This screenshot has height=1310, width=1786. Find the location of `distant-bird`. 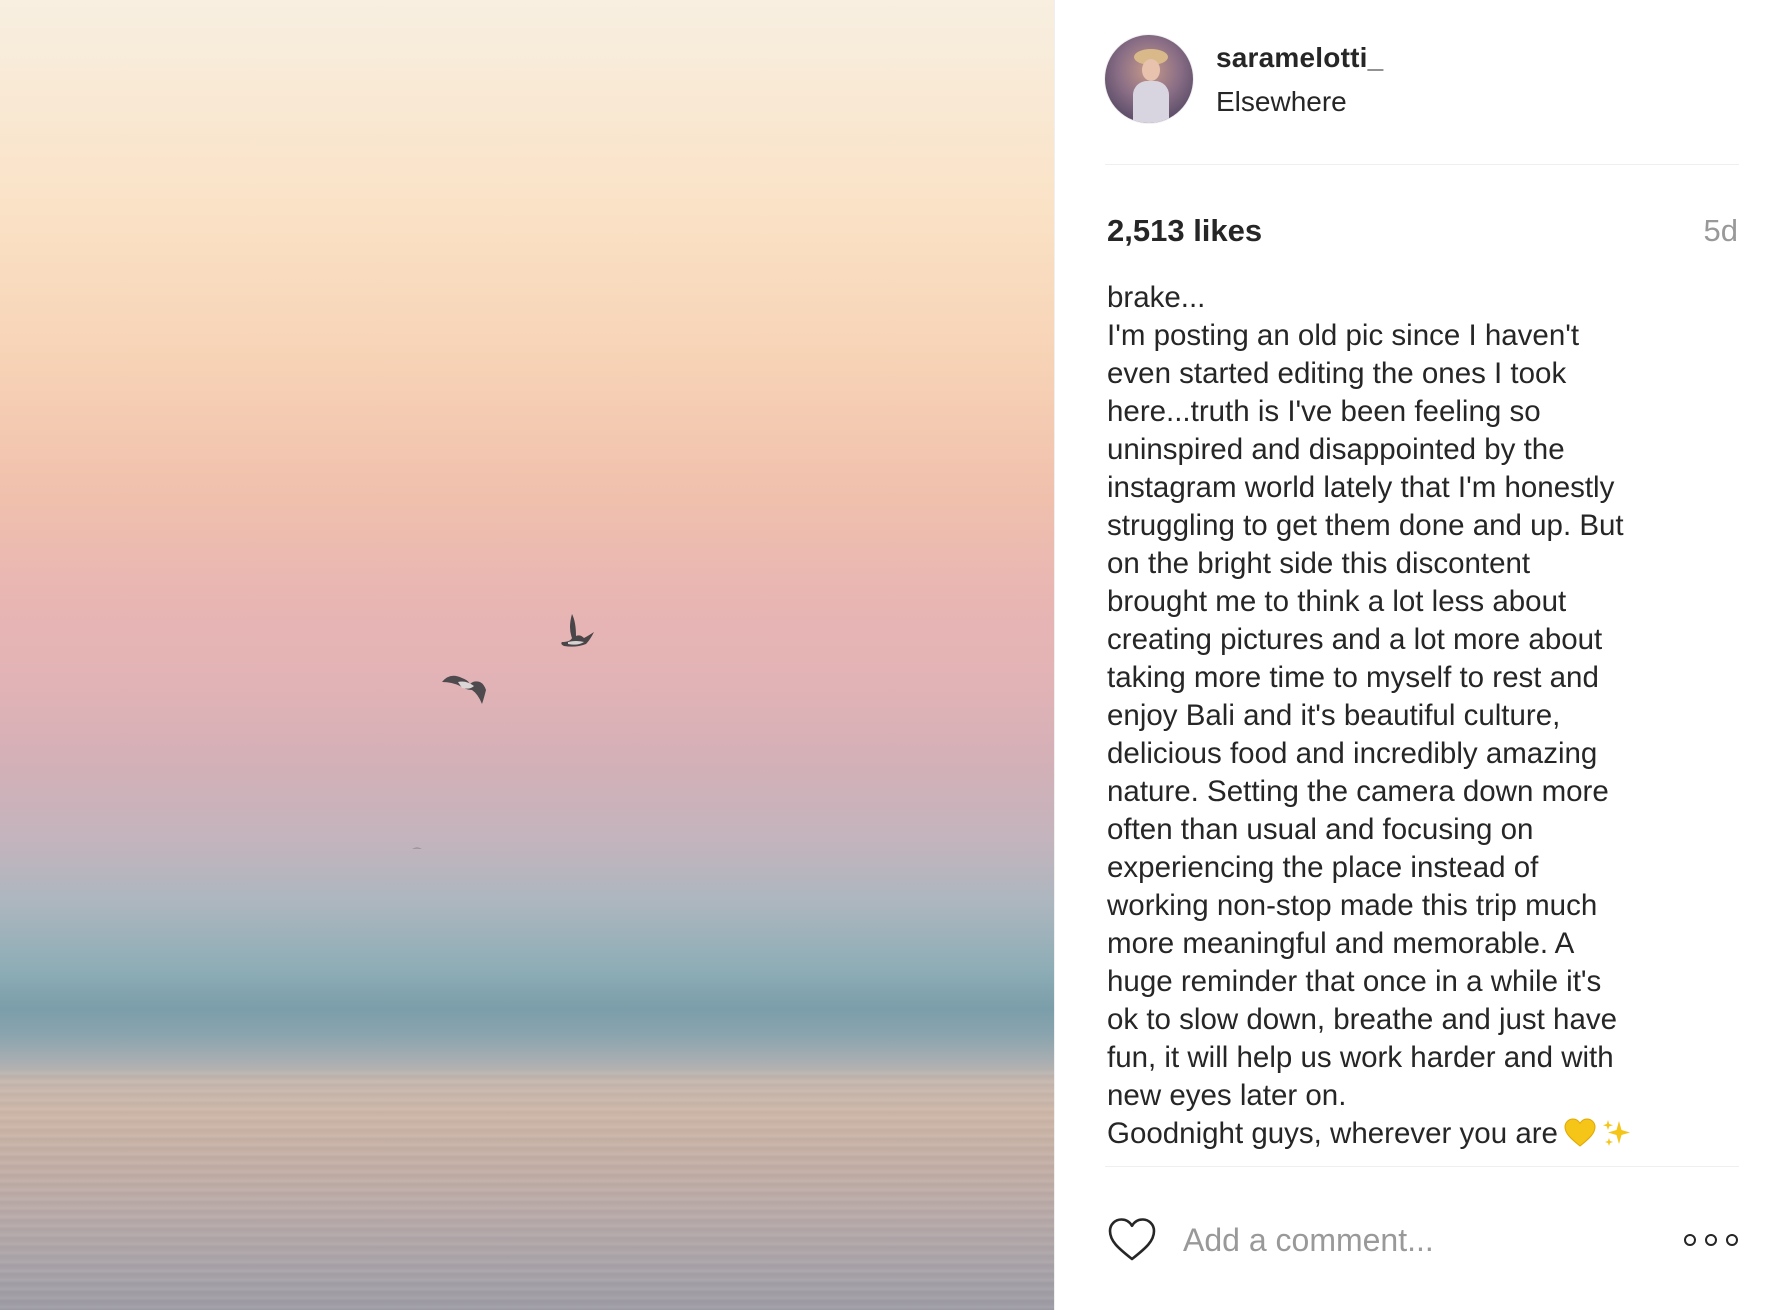

distant-bird is located at coordinates (417, 848).